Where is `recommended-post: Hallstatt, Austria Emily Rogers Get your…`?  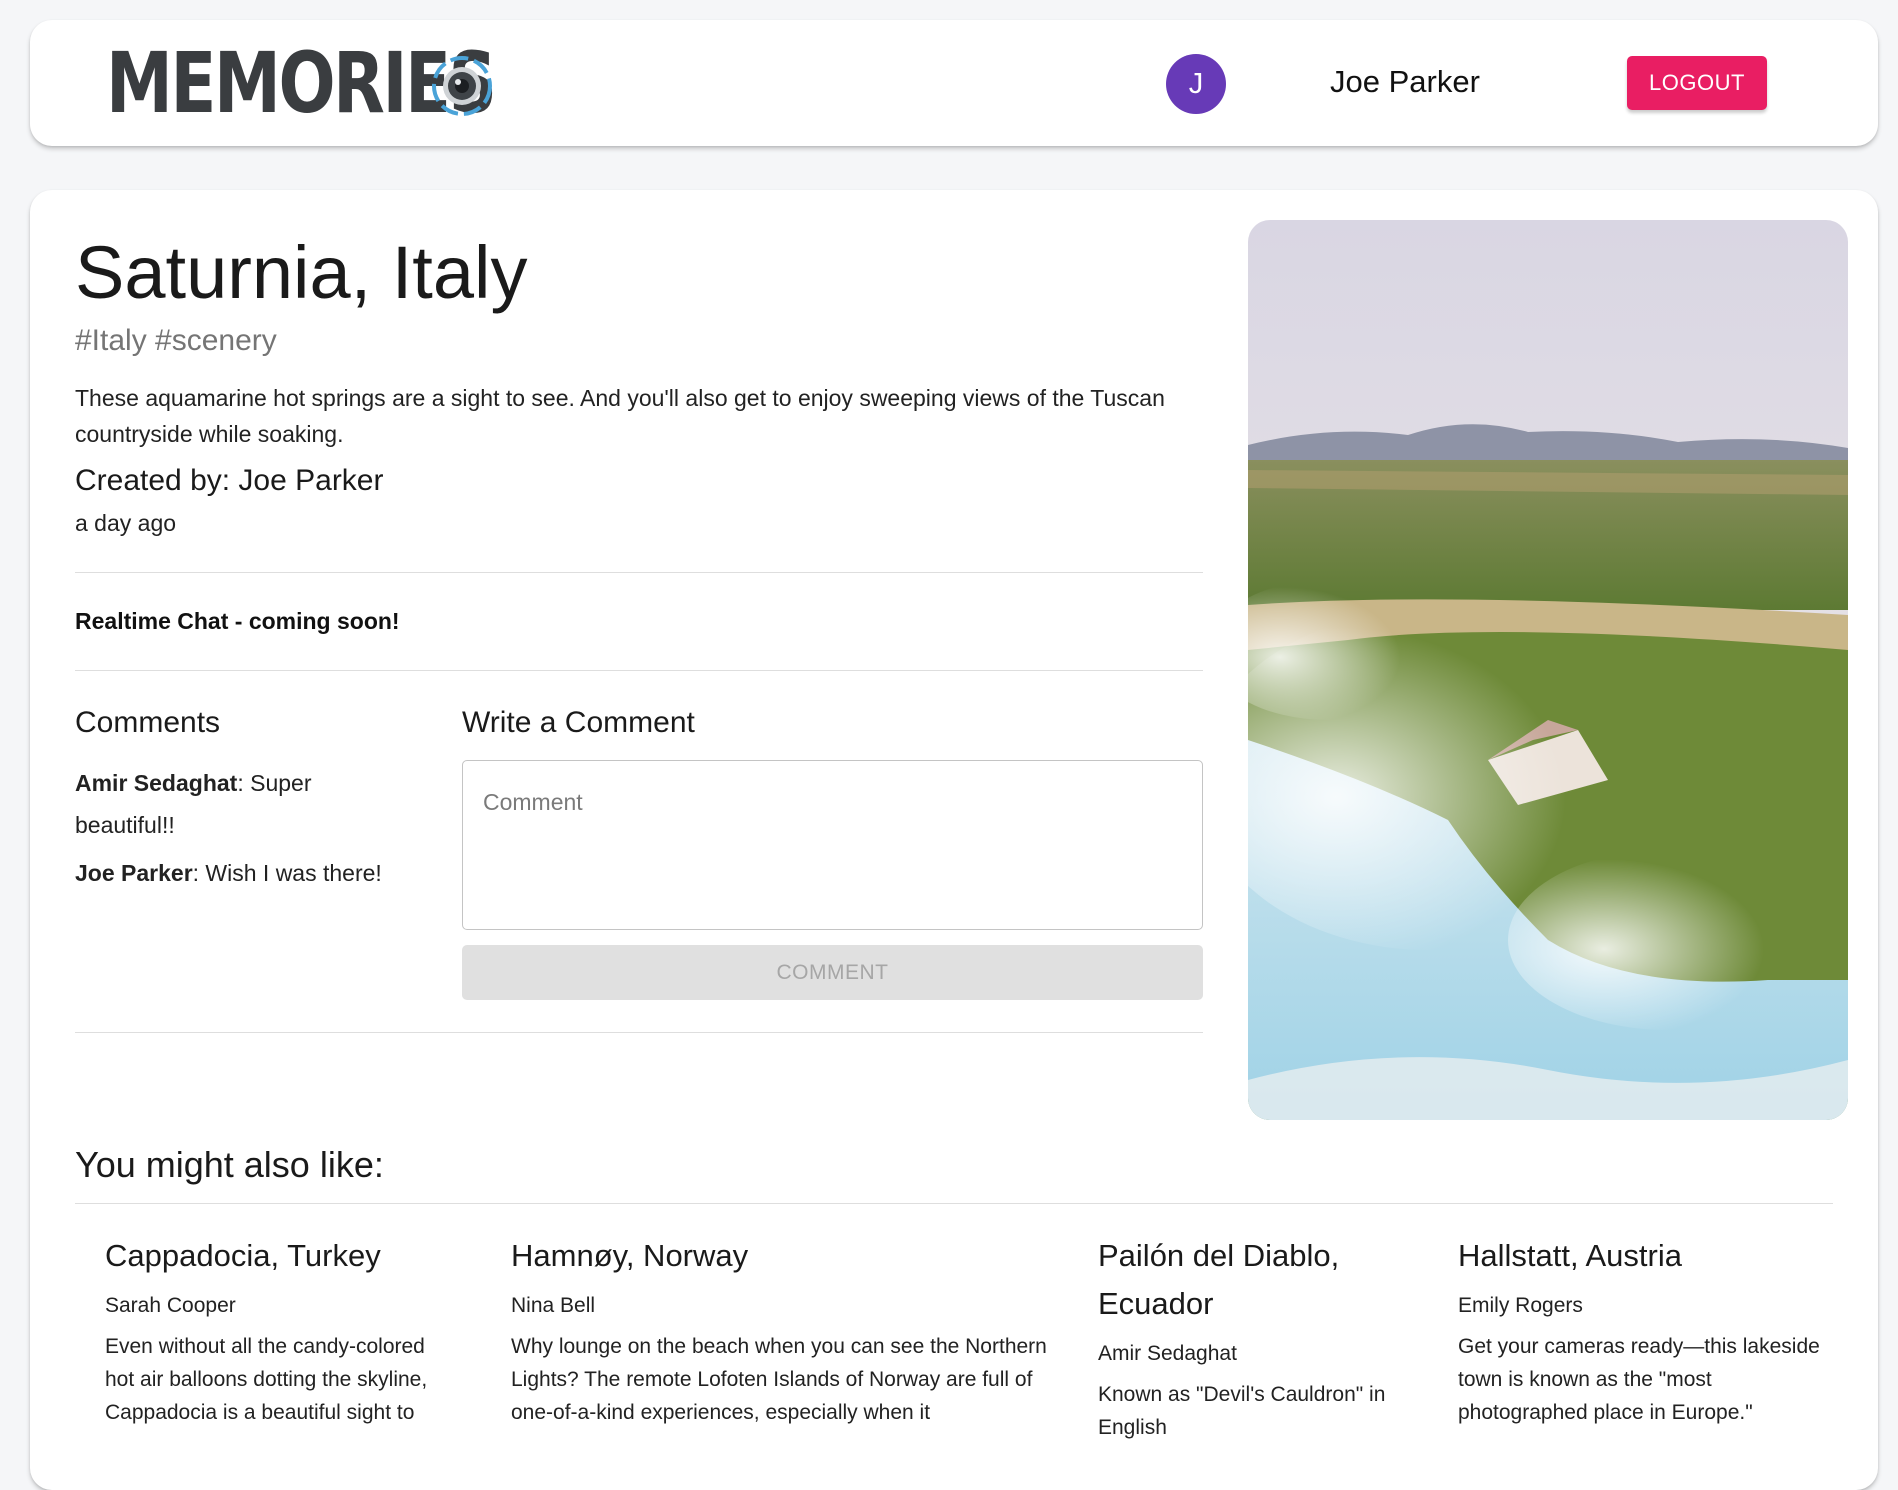 recommended-post: Hallstatt, Austria Emily Rogers Get your… is located at coordinates (1643, 1330).